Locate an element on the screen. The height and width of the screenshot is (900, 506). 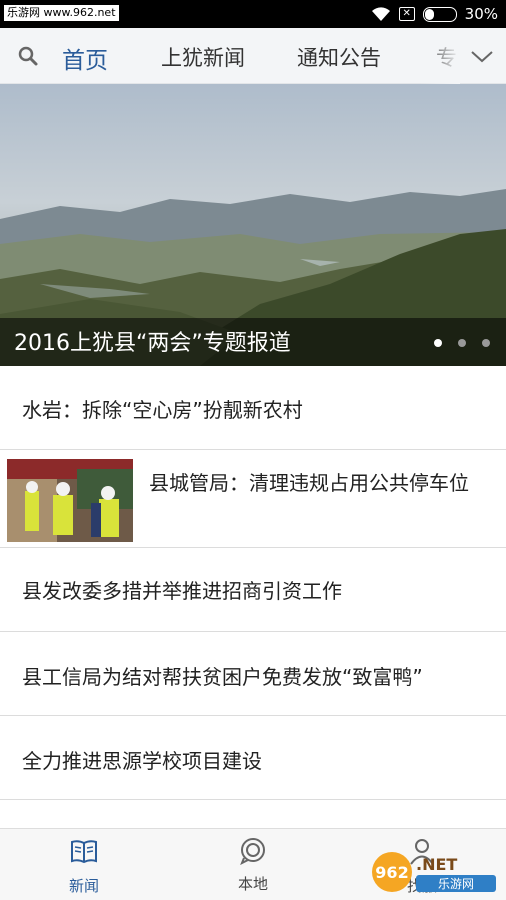
news-item: 县城管局：清理违规占用公共停车位 is located at coordinates (253, 499).